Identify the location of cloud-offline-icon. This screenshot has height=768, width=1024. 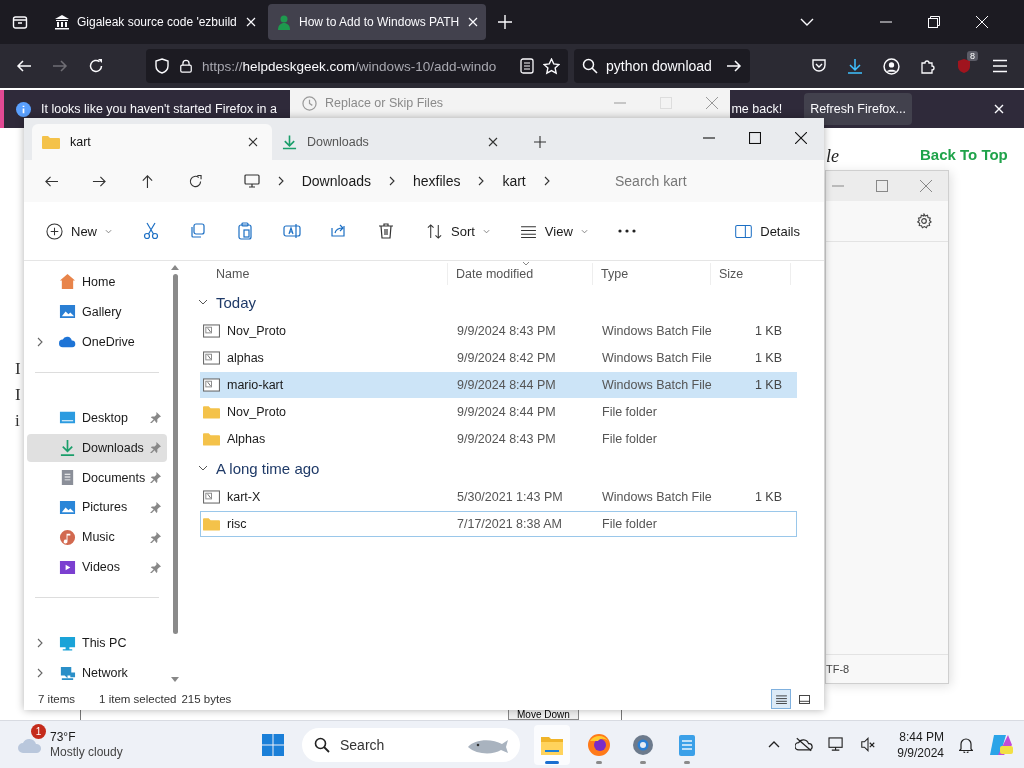
(804, 744).